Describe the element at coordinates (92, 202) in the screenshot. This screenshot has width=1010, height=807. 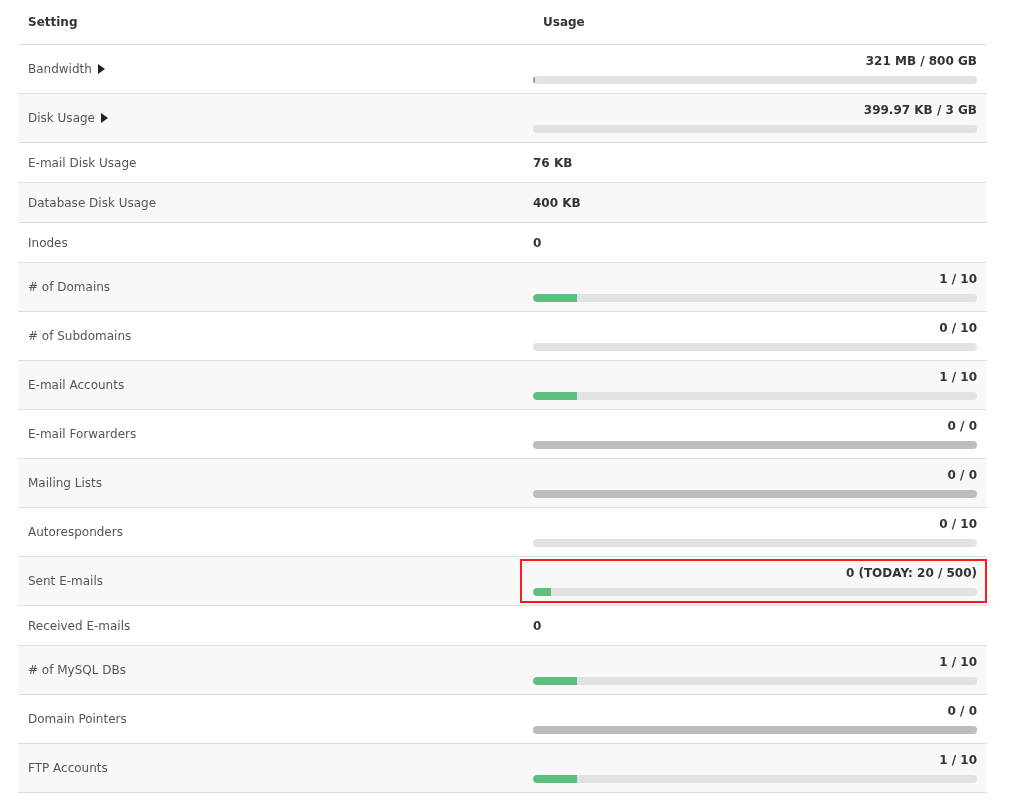
I see `setting-label: Database Disk Usage` at that location.